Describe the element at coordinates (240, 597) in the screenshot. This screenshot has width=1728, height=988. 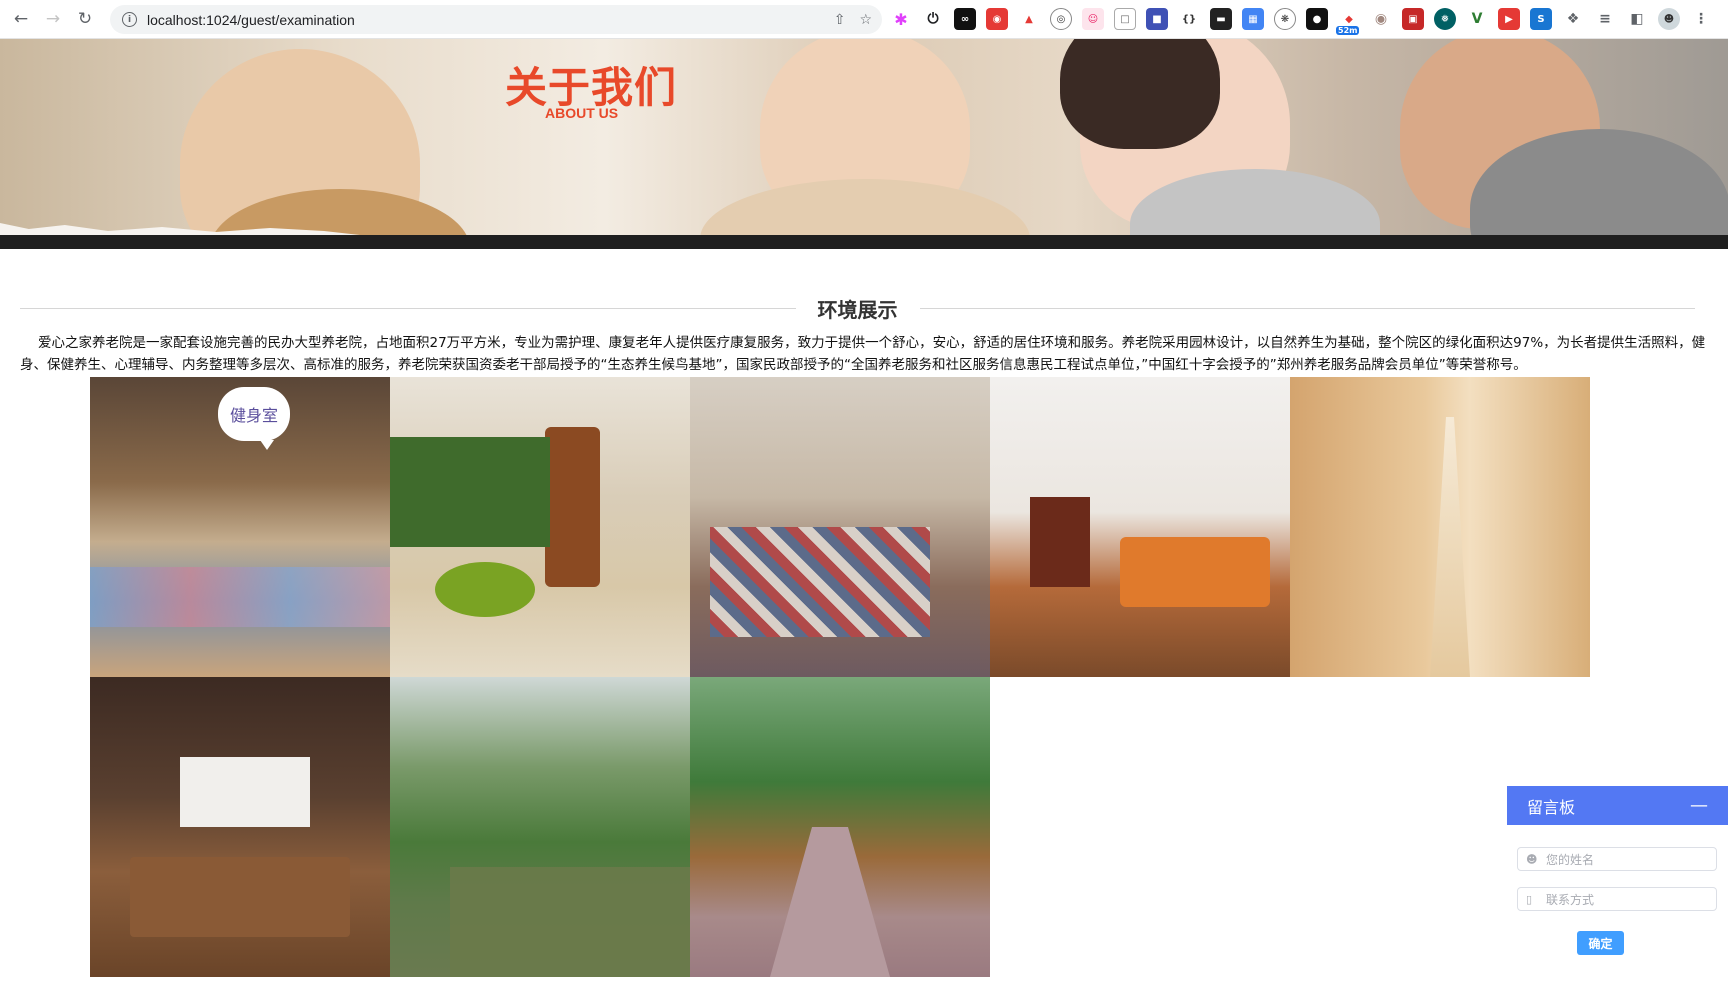
I see `gym-floor-mat` at that location.